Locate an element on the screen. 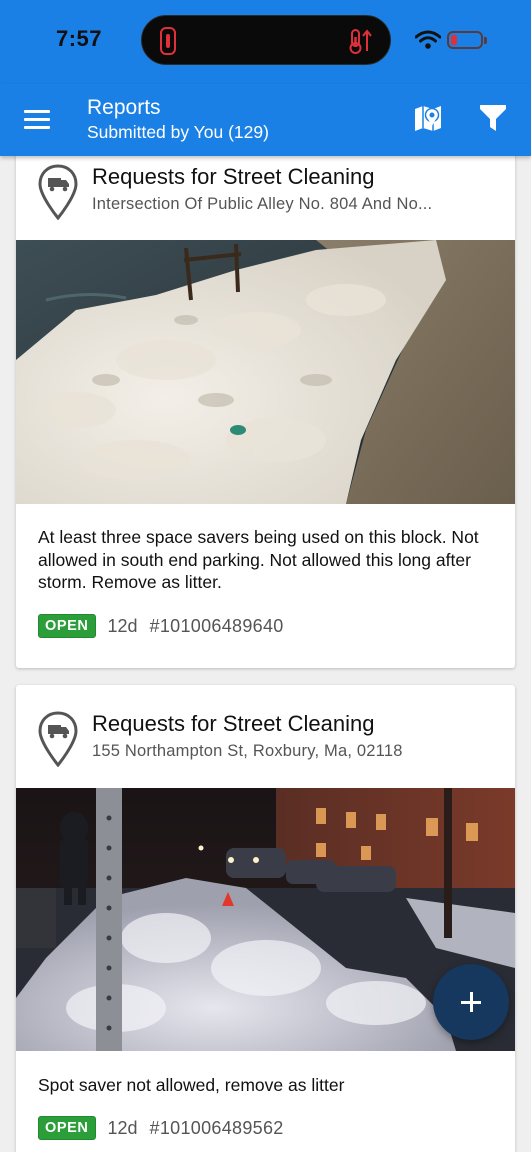 Image resolution: width=531 pixels, height=1152 pixels. temperature-icon is located at coordinates (360, 41).